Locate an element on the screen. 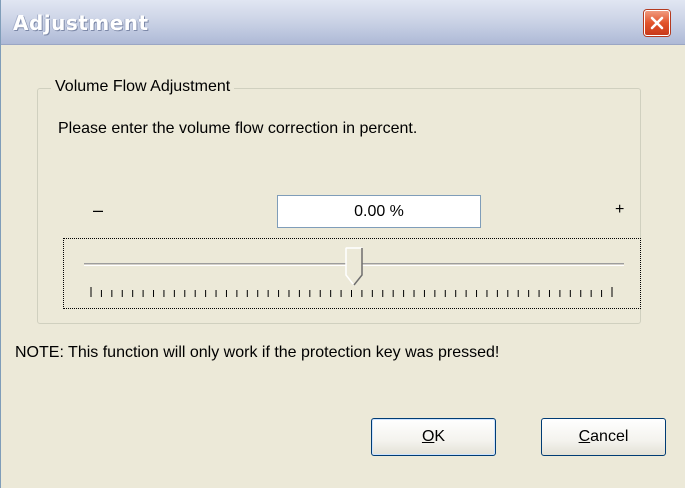 Image resolution: width=685 pixels, height=488 pixels. ok-button: OK is located at coordinates (433, 437).